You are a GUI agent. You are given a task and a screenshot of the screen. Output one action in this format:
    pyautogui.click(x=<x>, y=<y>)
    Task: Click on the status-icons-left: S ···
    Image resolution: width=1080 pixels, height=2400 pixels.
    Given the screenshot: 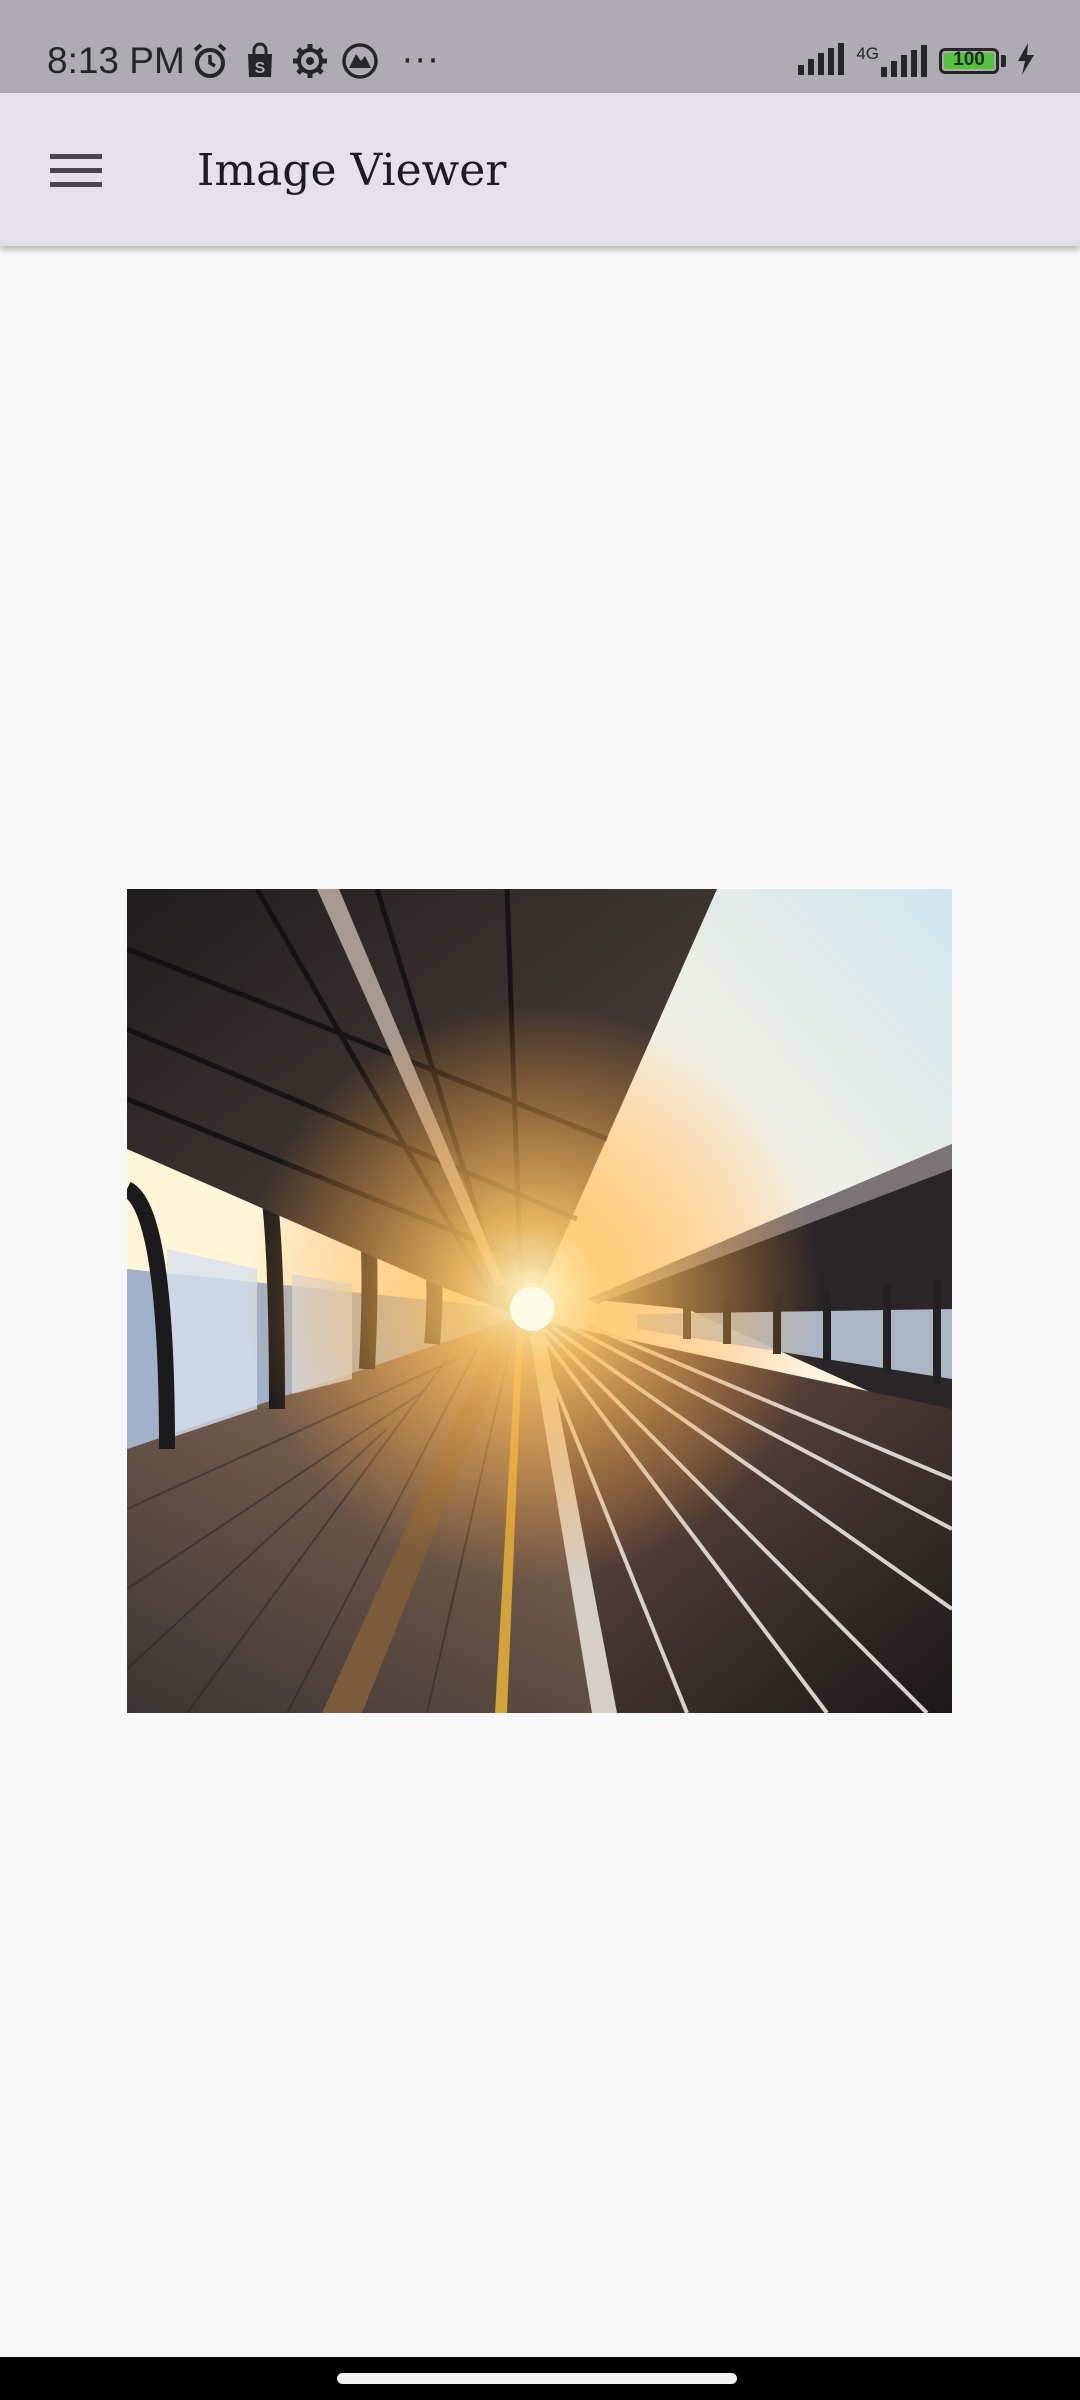 What is the action you would take?
    pyautogui.click(x=315, y=61)
    